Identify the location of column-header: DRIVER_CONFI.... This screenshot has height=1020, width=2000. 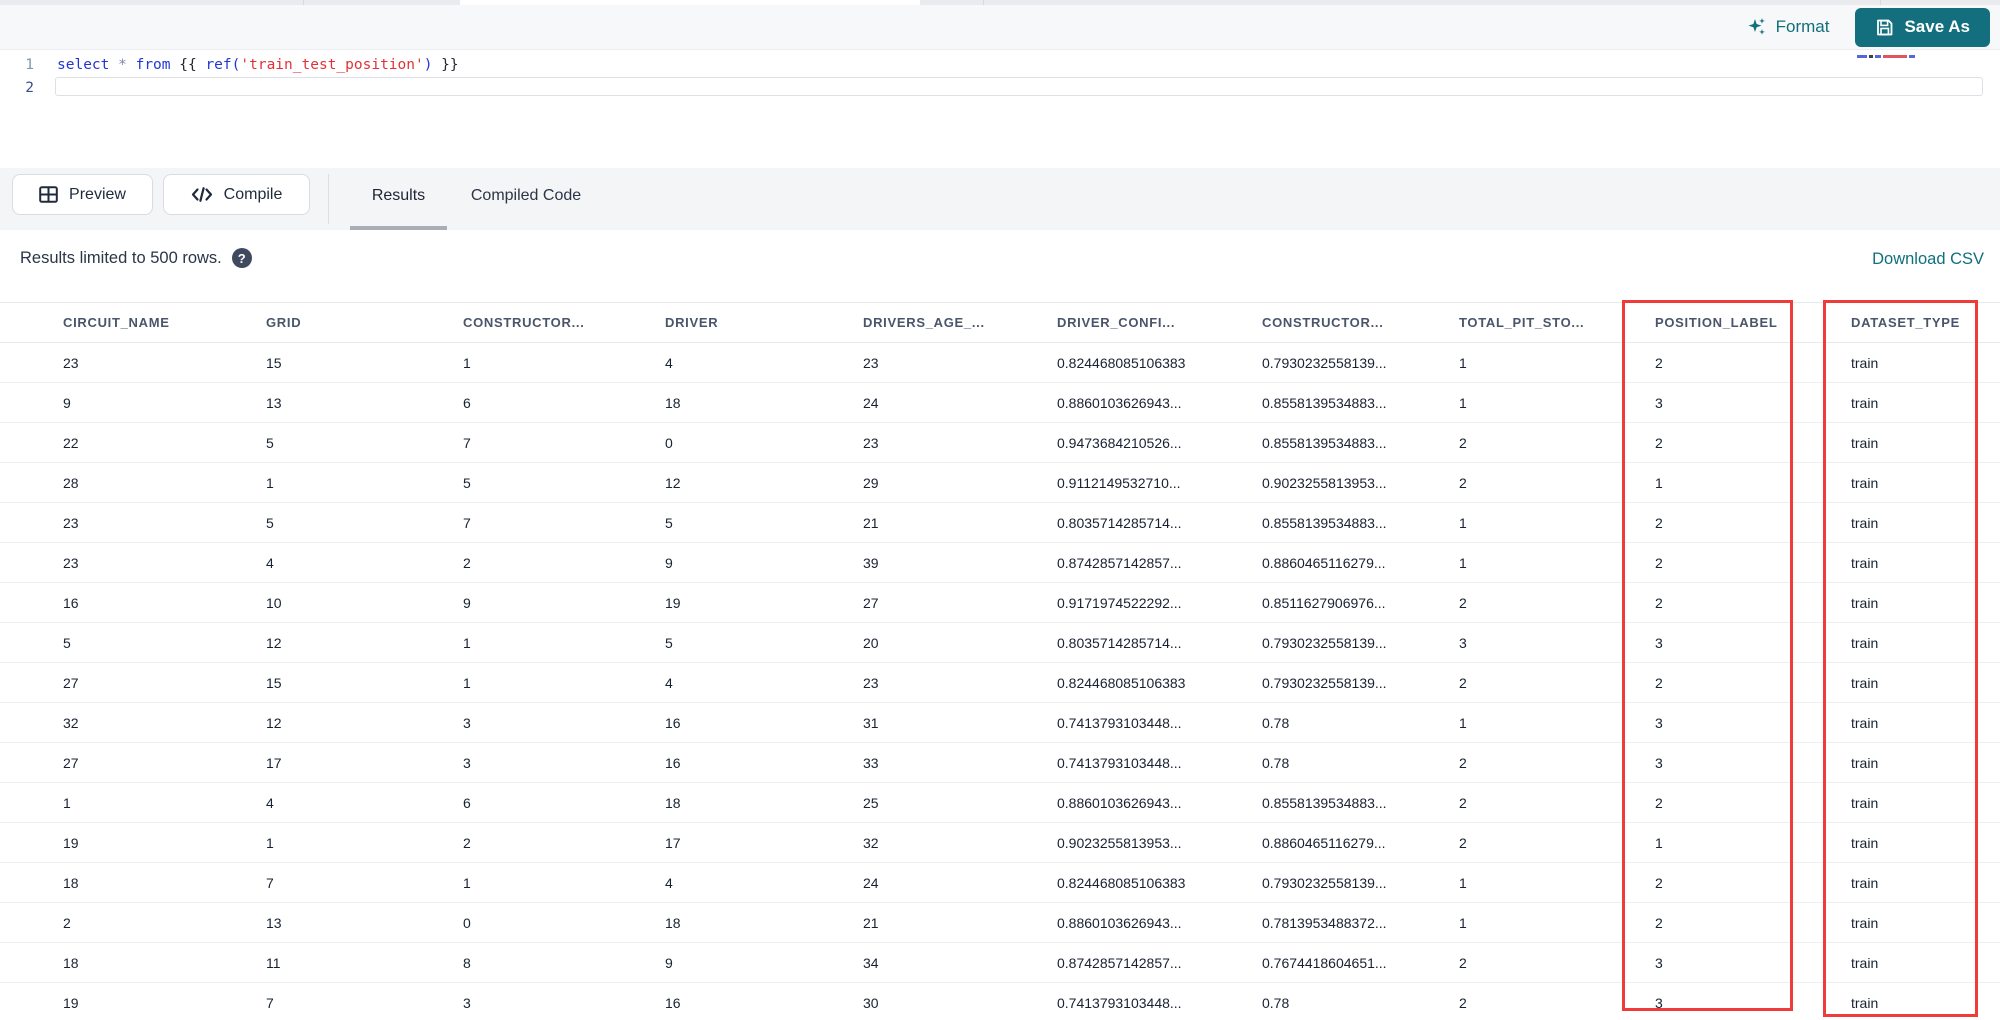
(1116, 322).